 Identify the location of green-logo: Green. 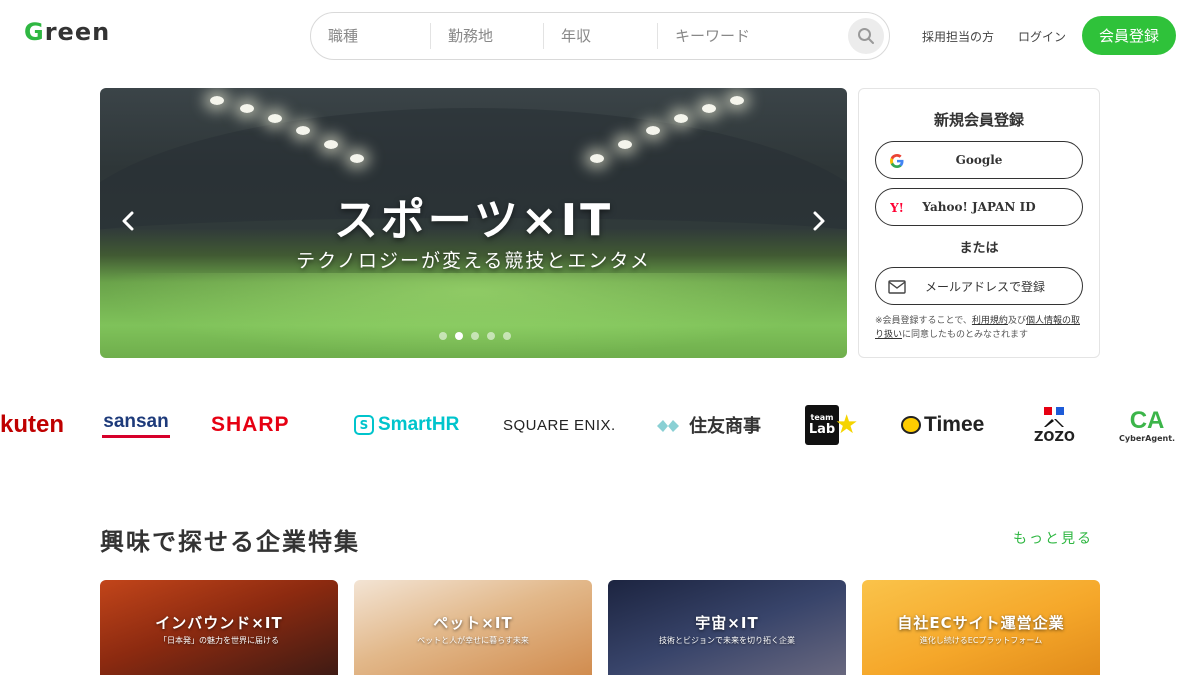
(67, 32).